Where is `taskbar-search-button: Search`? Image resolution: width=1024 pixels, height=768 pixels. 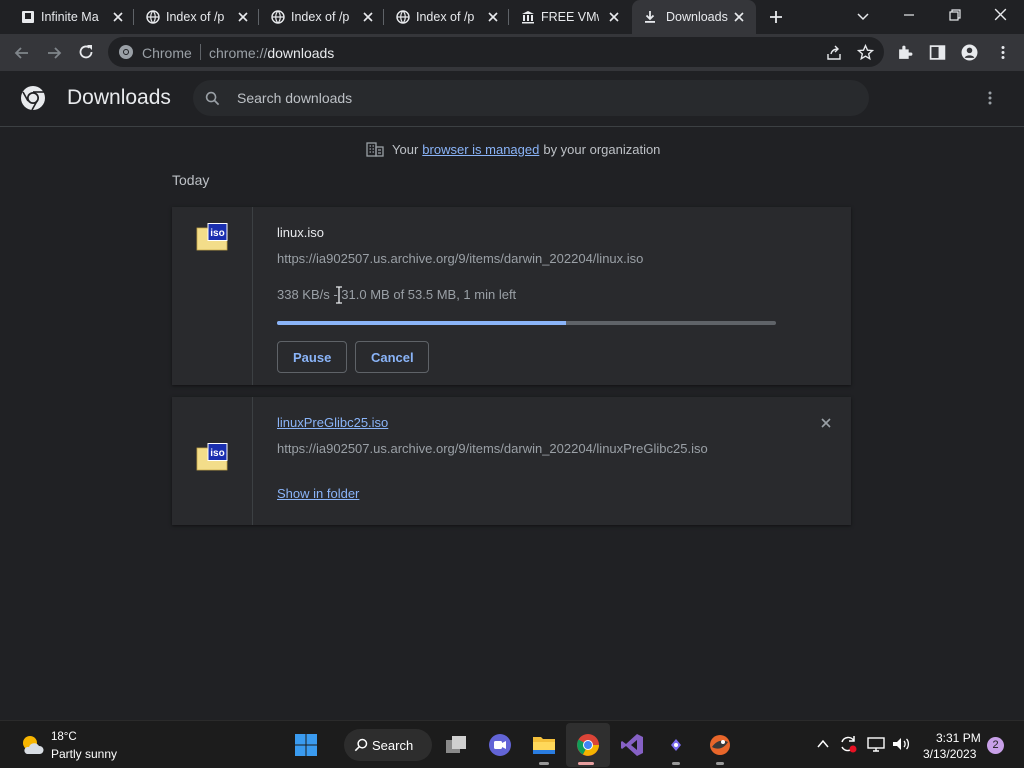
taskbar-search-button: Search is located at coordinates (388, 745).